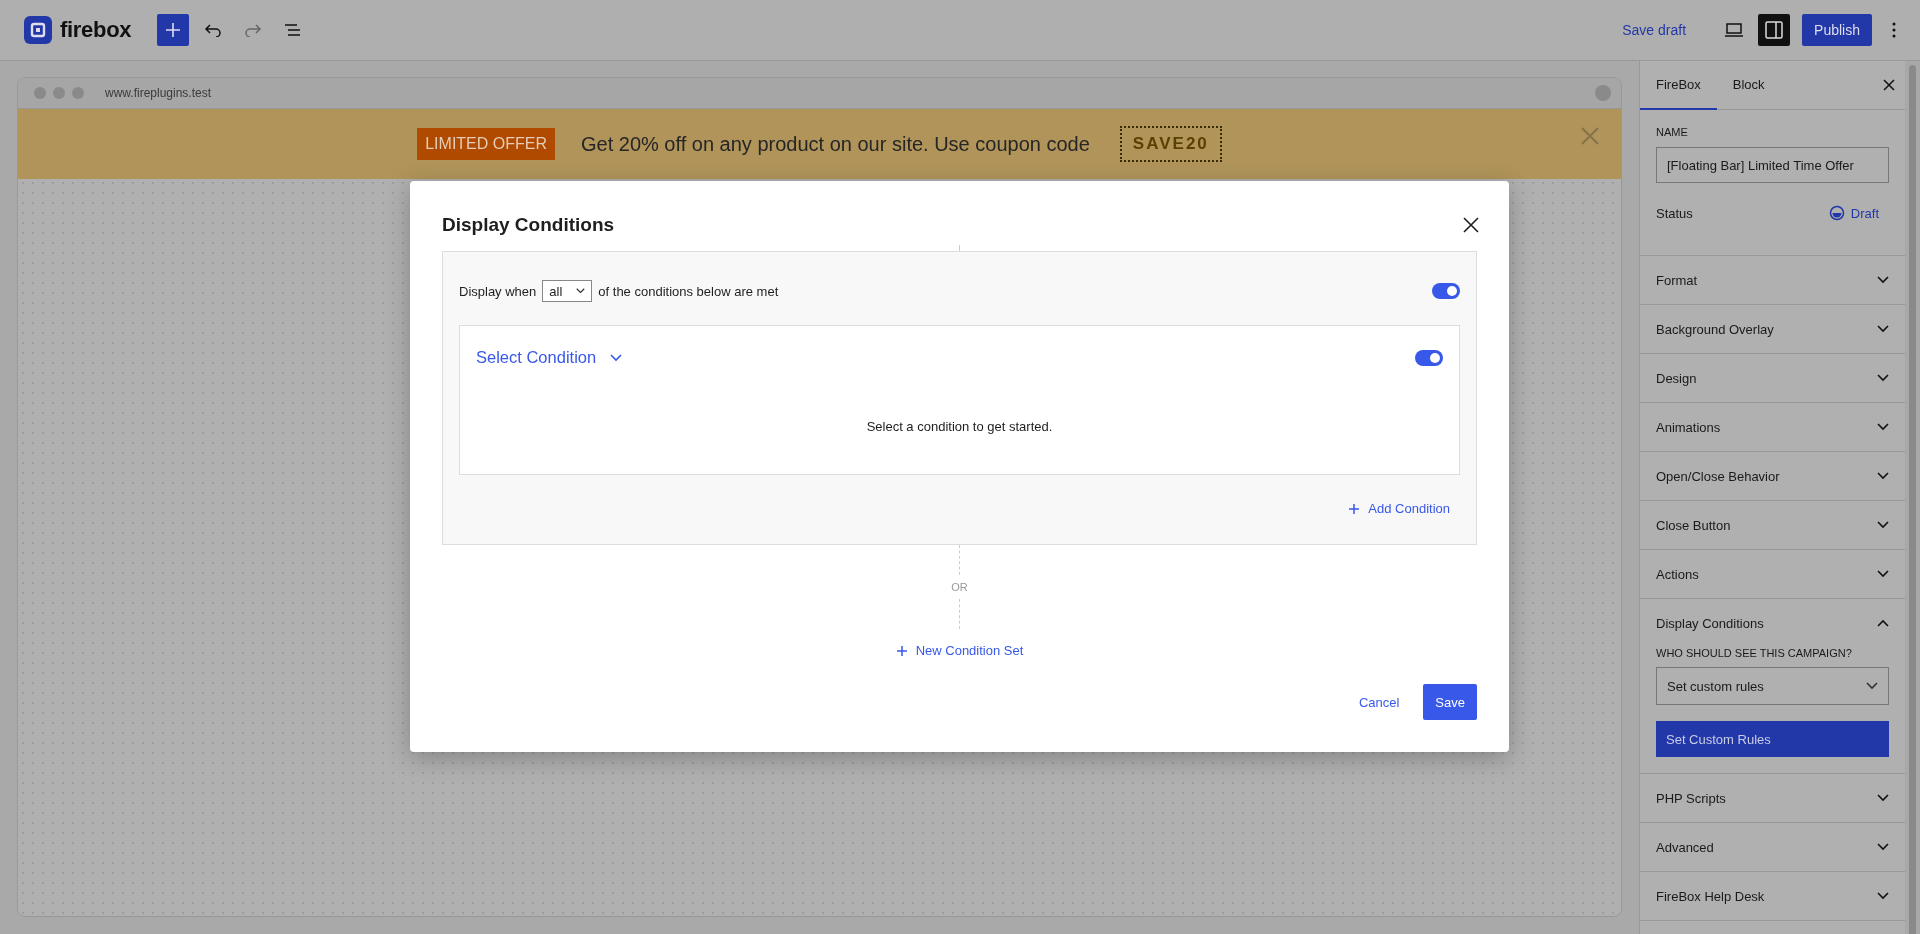  I want to click on settings-sidebar-toggle, so click(1774, 30).